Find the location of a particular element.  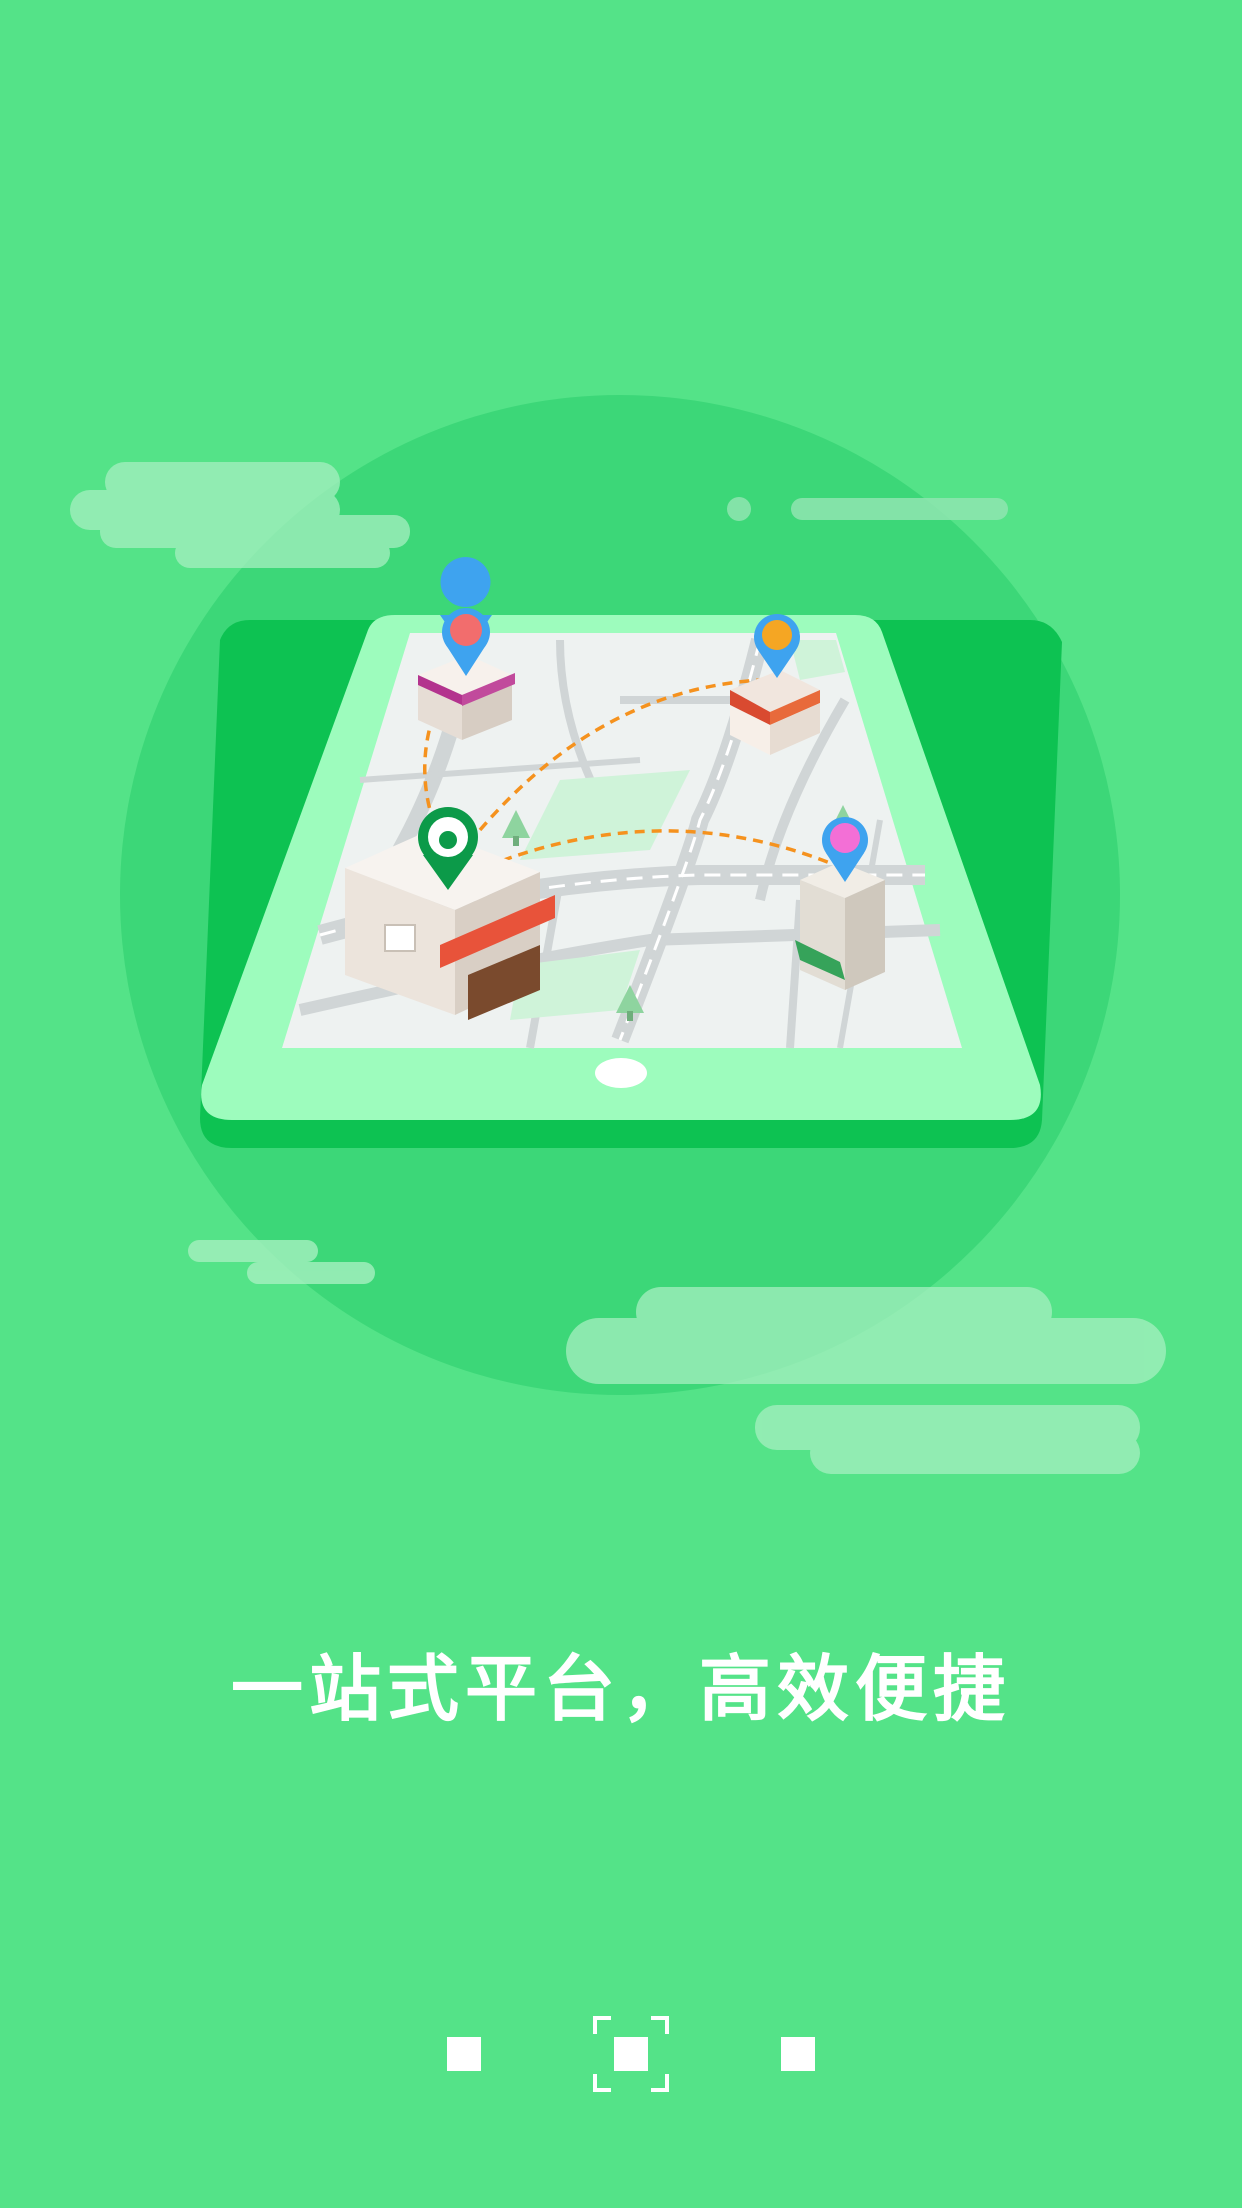

indicator-square is located at coordinates (631, 2054).